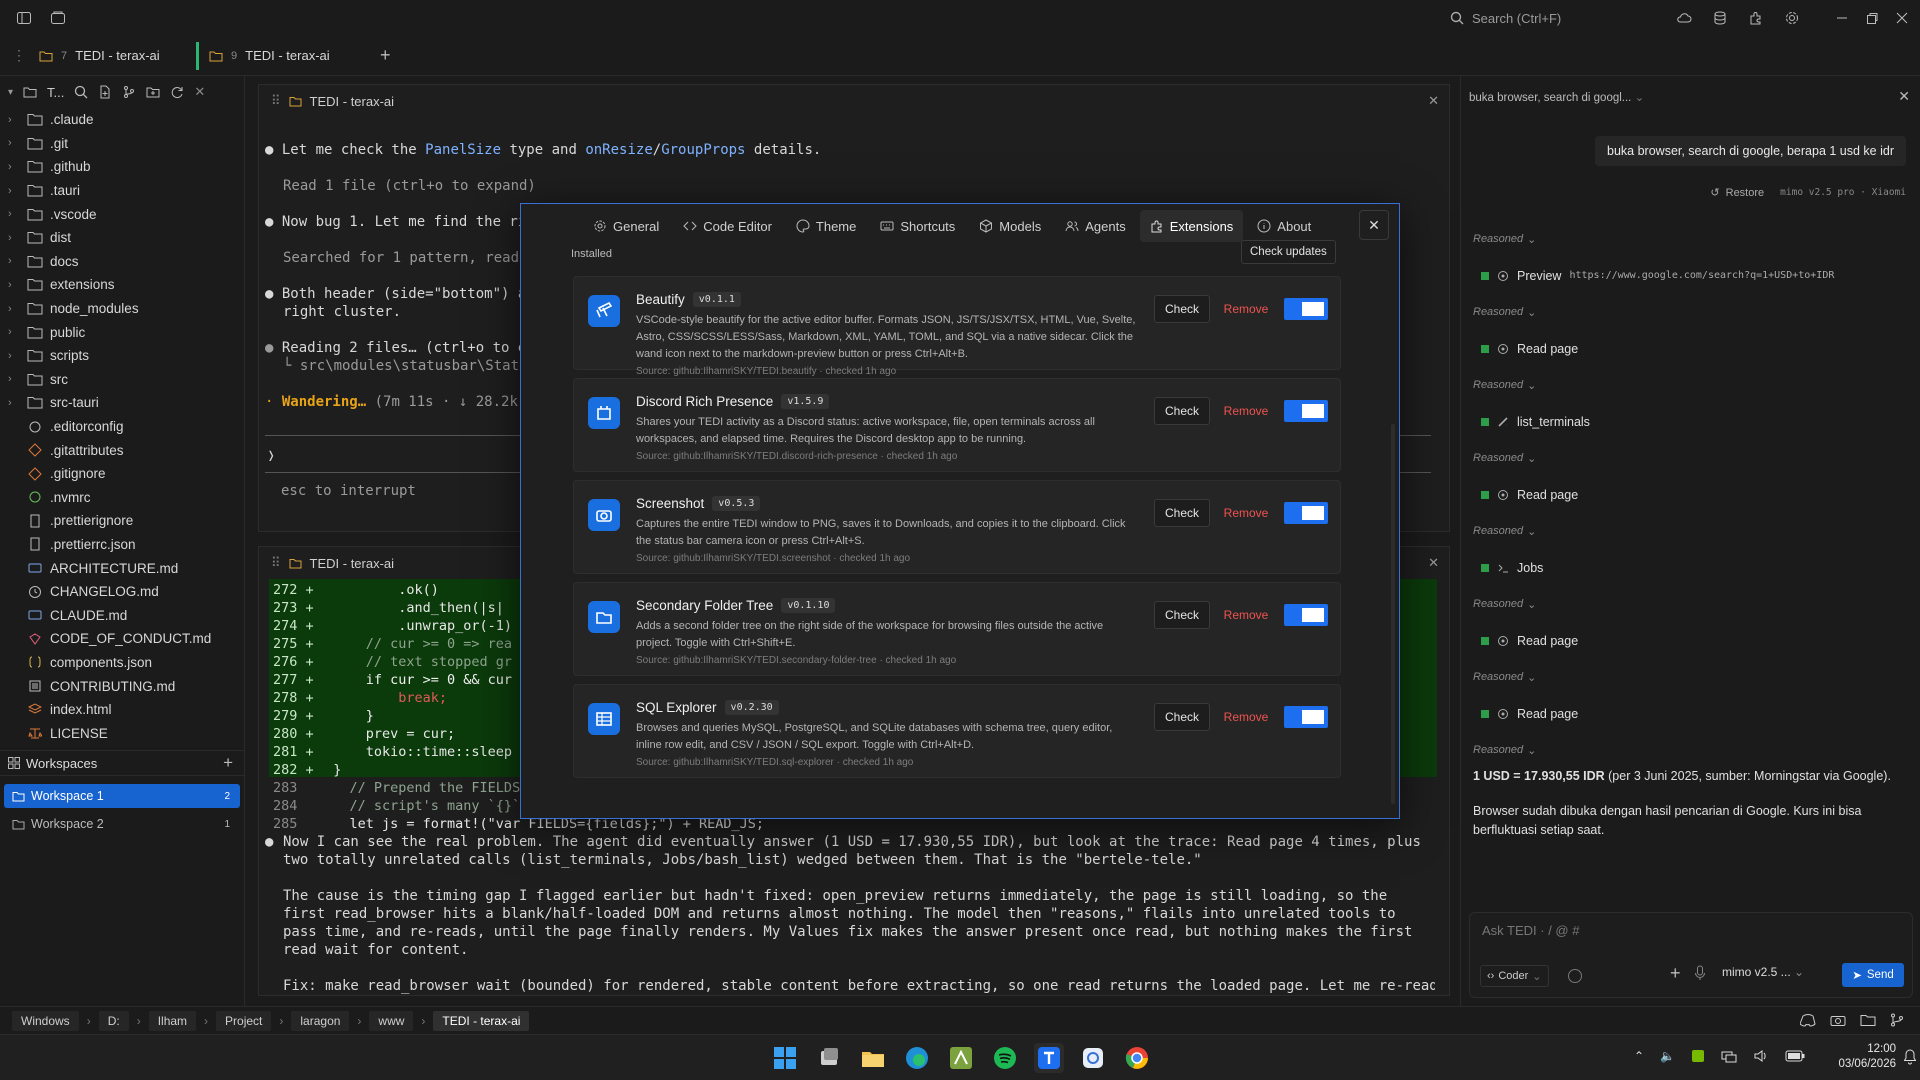 The image size is (1920, 1080). I want to click on breadcrumb-item: Windows, so click(45, 1020).